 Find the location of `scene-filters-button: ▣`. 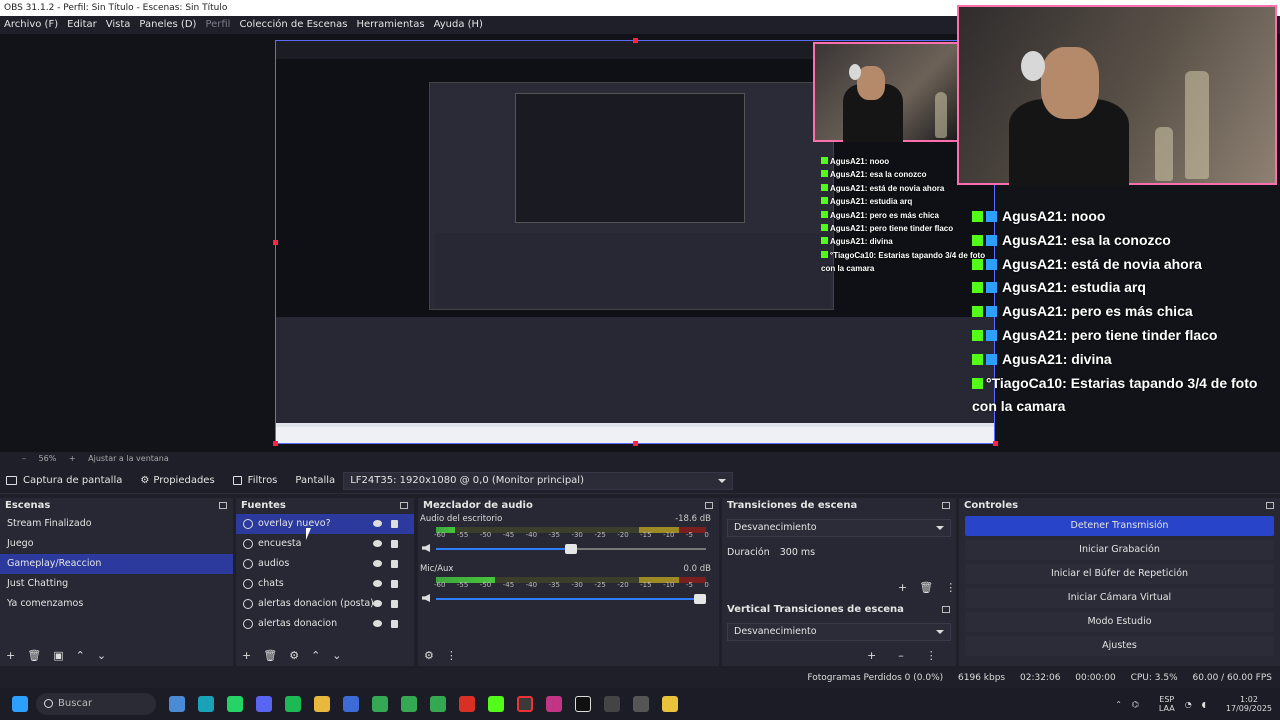

scene-filters-button: ▣ is located at coordinates (58, 655).